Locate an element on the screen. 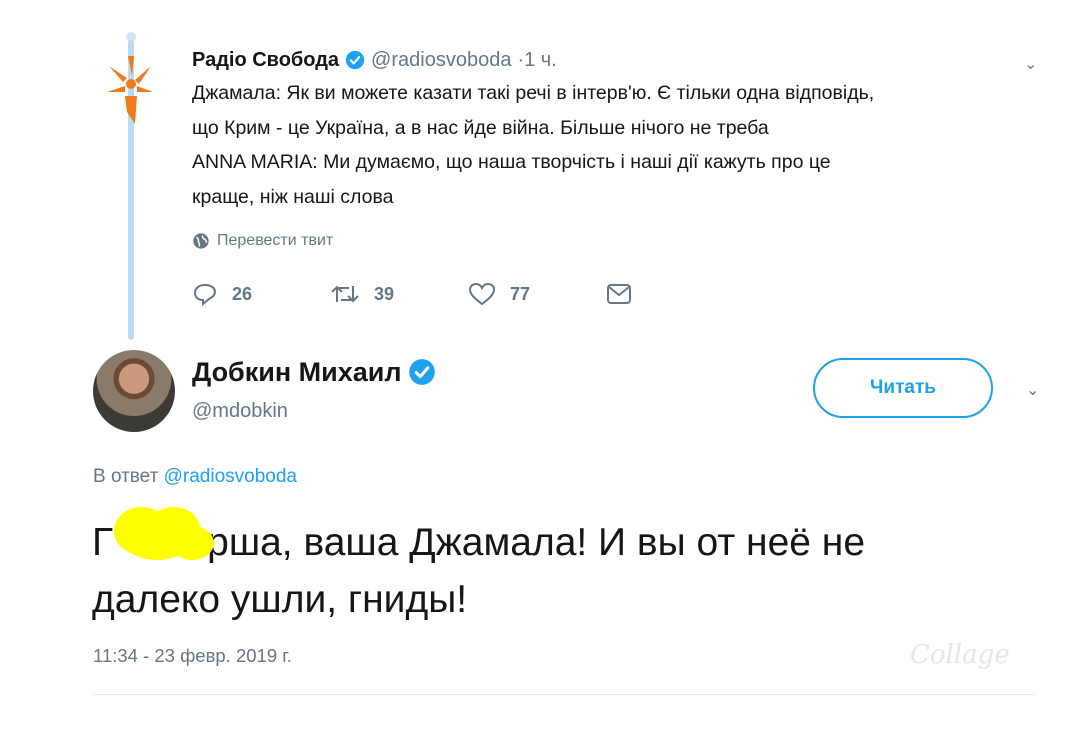  message-icon is located at coordinates (619, 294).